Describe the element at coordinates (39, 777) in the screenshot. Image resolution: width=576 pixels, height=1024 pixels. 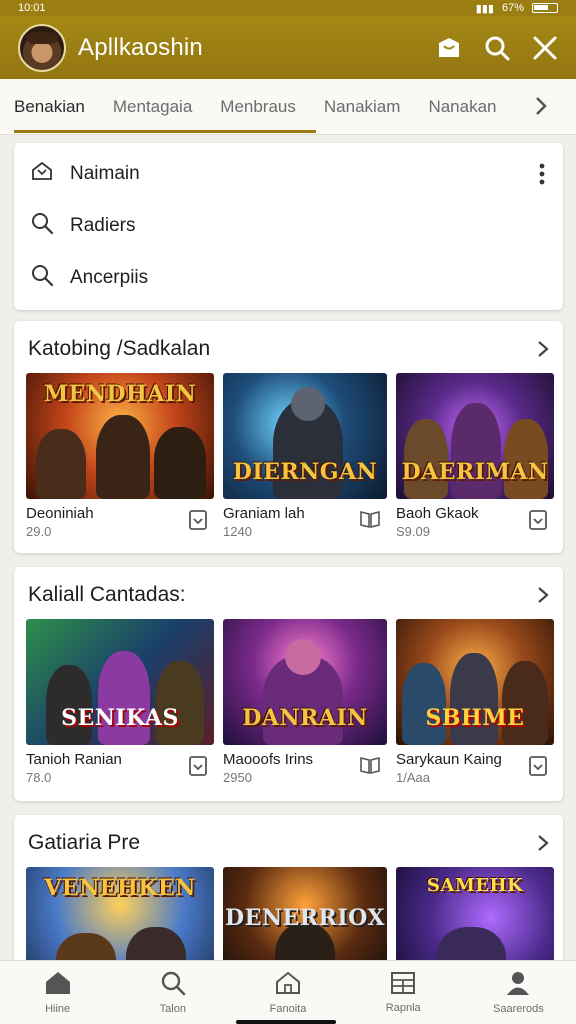
I see `game-size: 78.0` at that location.